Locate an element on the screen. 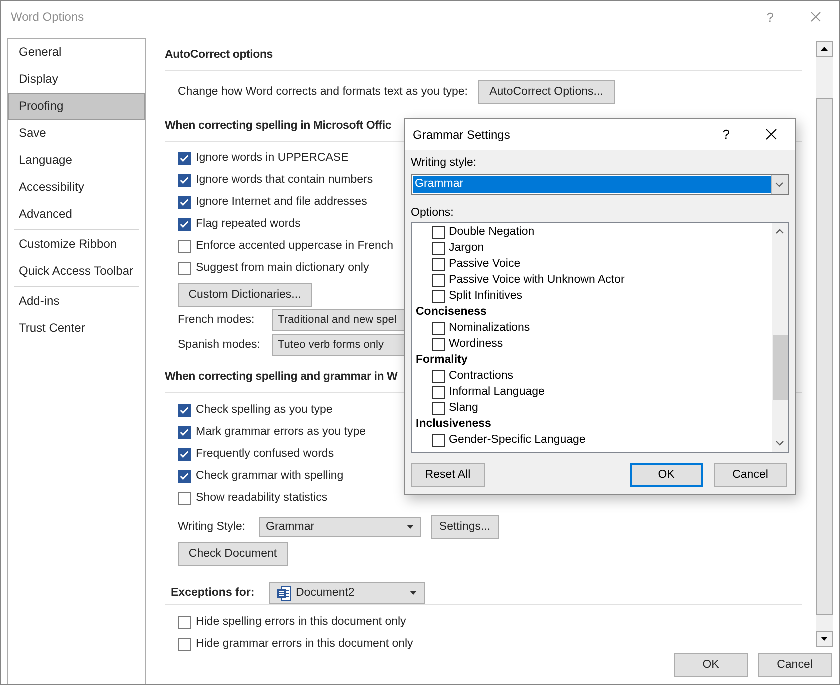 The image size is (840, 685). close-icon is located at coordinates (771, 134).